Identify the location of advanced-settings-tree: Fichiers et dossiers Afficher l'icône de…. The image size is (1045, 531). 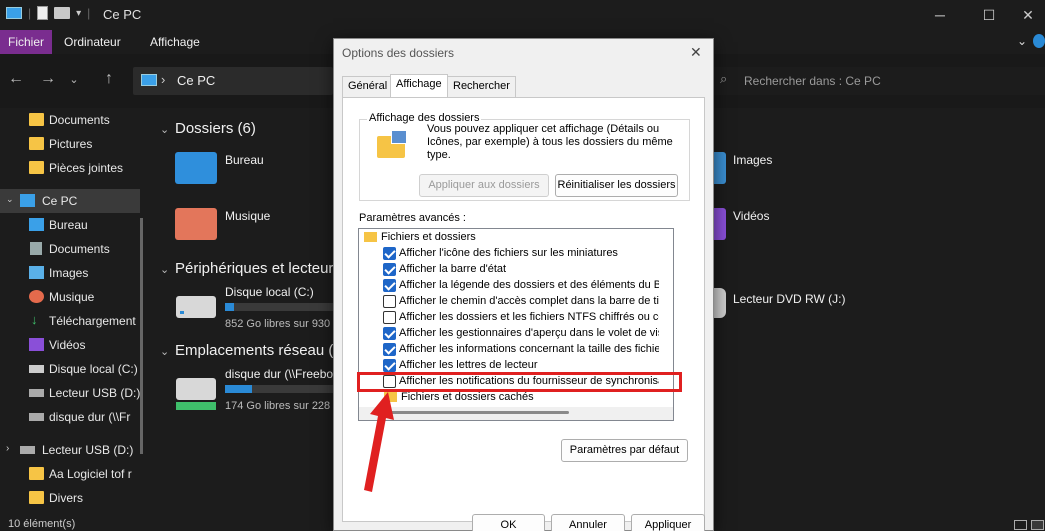
(516, 324).